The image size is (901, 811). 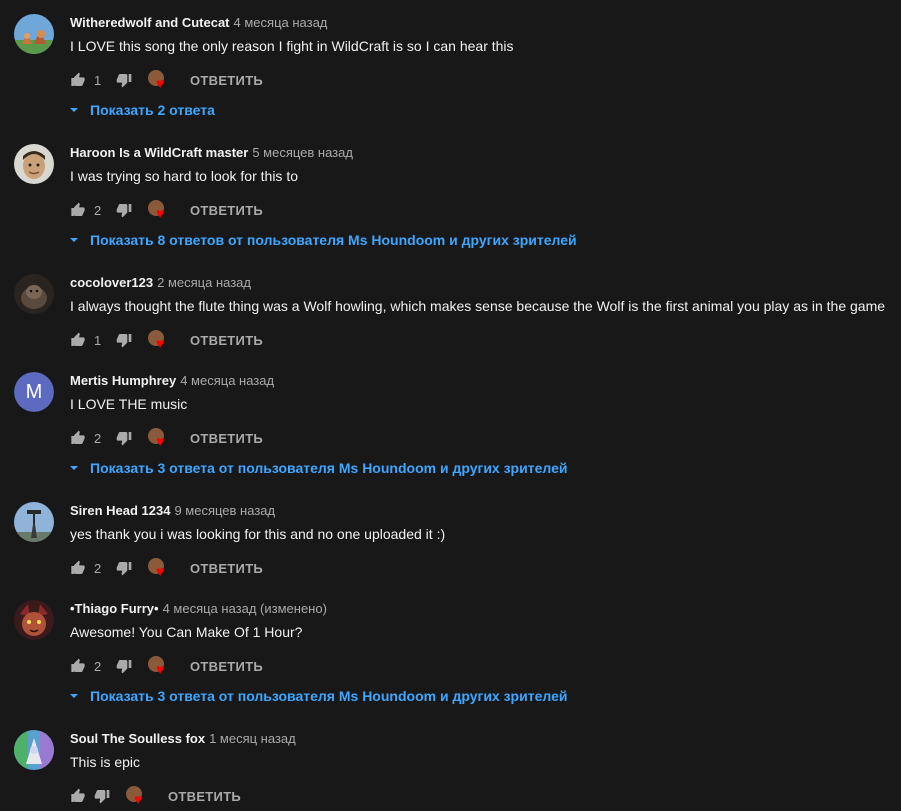 I want to click on comment-text: I LOVE THE music, so click(x=129, y=404).